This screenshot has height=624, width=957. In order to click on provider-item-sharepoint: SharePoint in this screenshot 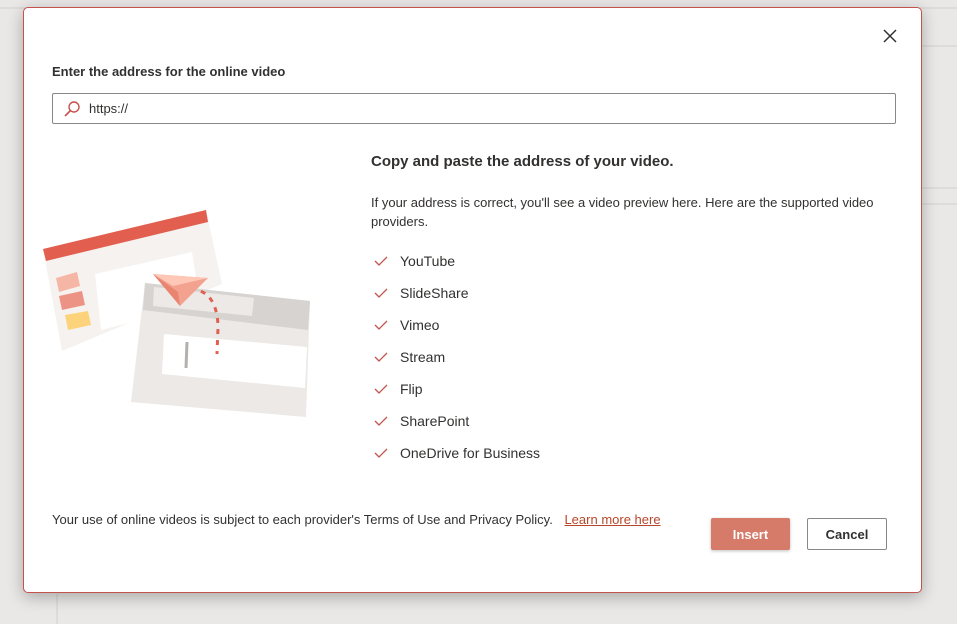, I will do `click(643, 421)`.